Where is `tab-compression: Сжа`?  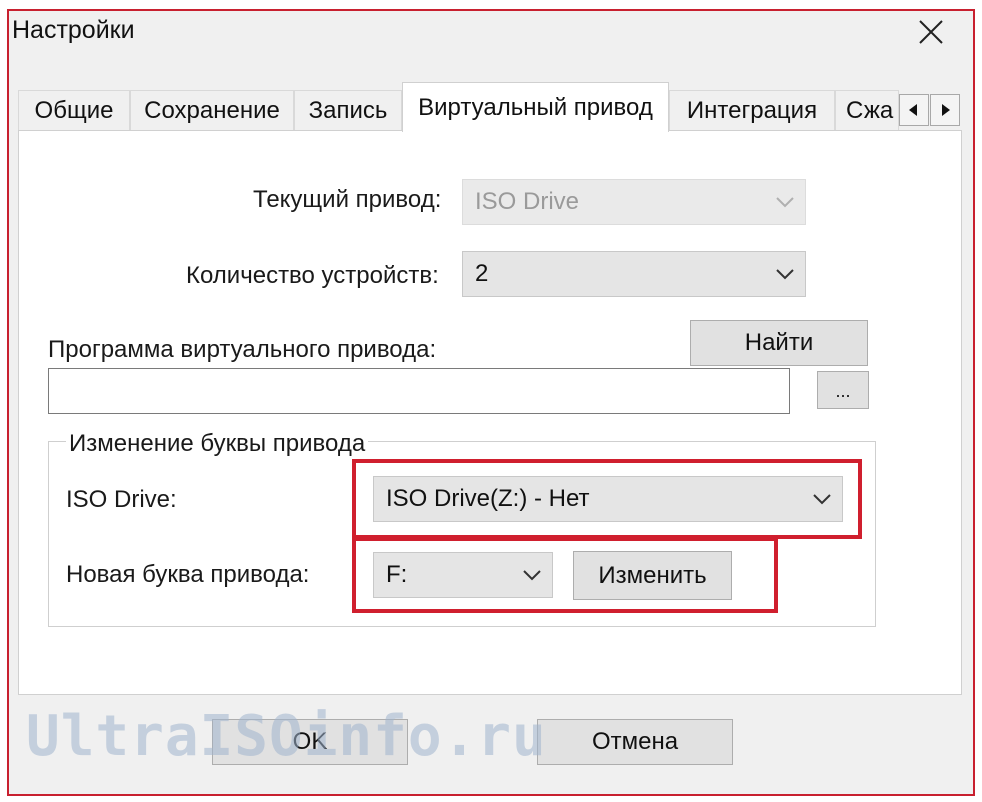 tab-compression: Сжа is located at coordinates (867, 110).